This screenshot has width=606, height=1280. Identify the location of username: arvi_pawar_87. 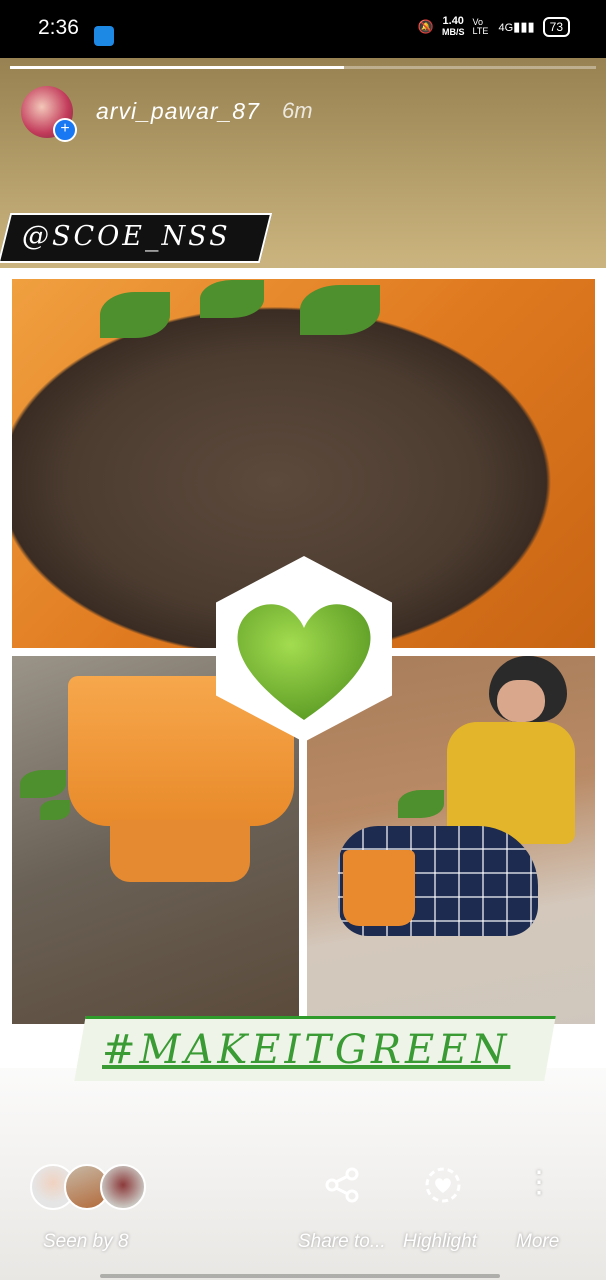
(178, 111).